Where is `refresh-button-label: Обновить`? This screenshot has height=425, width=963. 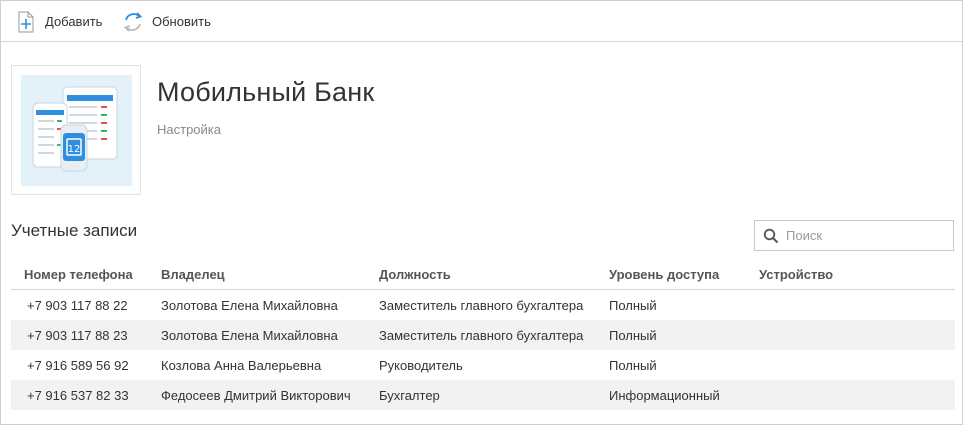 refresh-button-label: Обновить is located at coordinates (181, 21).